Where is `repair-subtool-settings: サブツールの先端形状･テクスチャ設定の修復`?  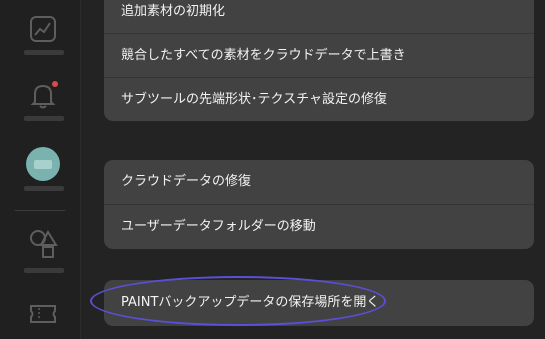 repair-subtool-settings: サブツールの先端形状･テクスチャ設定の修復 is located at coordinates (319, 99).